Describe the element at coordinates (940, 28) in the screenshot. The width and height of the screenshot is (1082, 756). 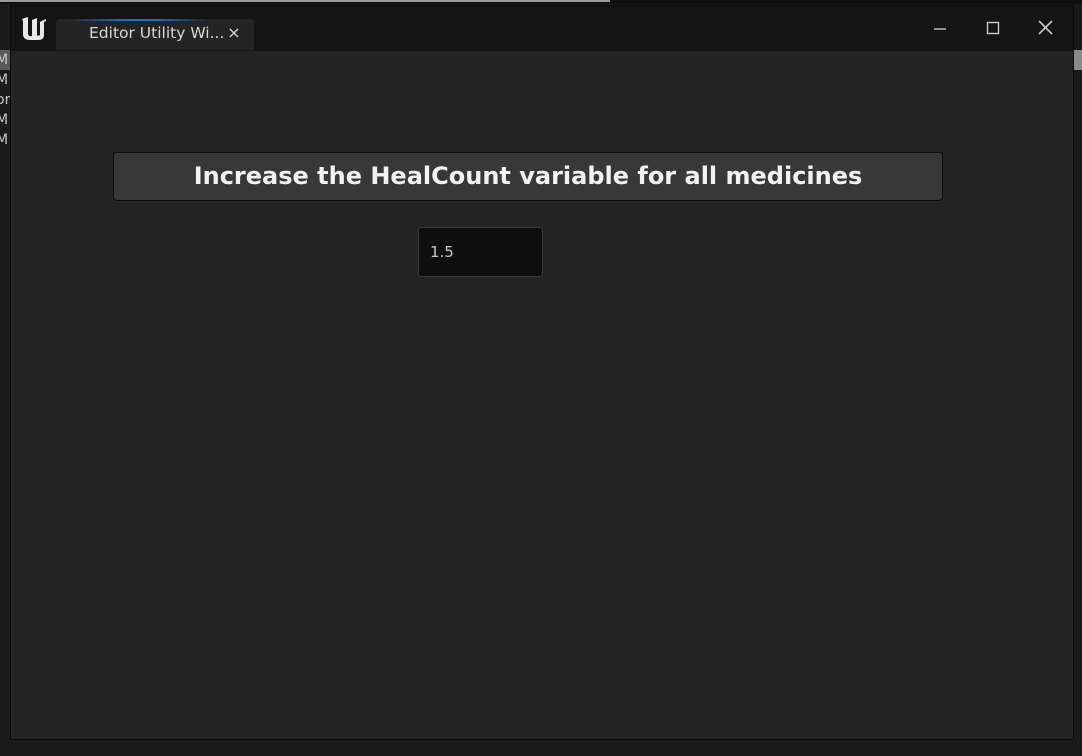
I see `minimize-icon` at that location.